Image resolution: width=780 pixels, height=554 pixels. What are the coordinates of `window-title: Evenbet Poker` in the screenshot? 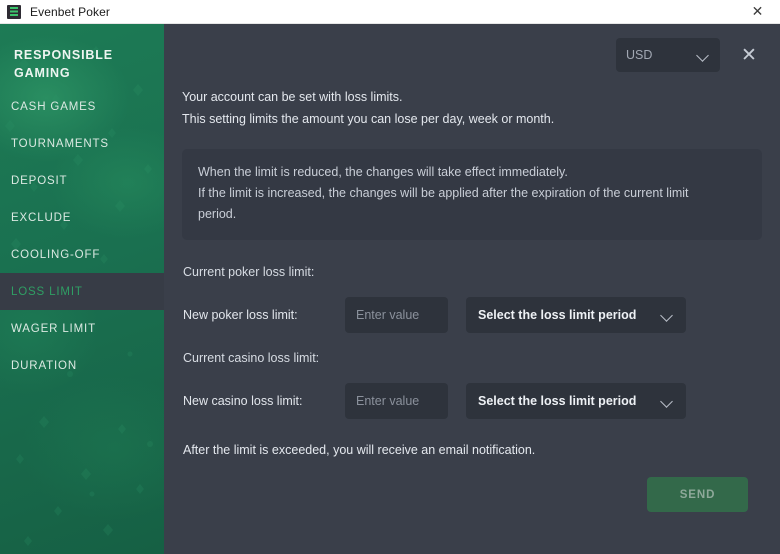 It's located at (70, 11).